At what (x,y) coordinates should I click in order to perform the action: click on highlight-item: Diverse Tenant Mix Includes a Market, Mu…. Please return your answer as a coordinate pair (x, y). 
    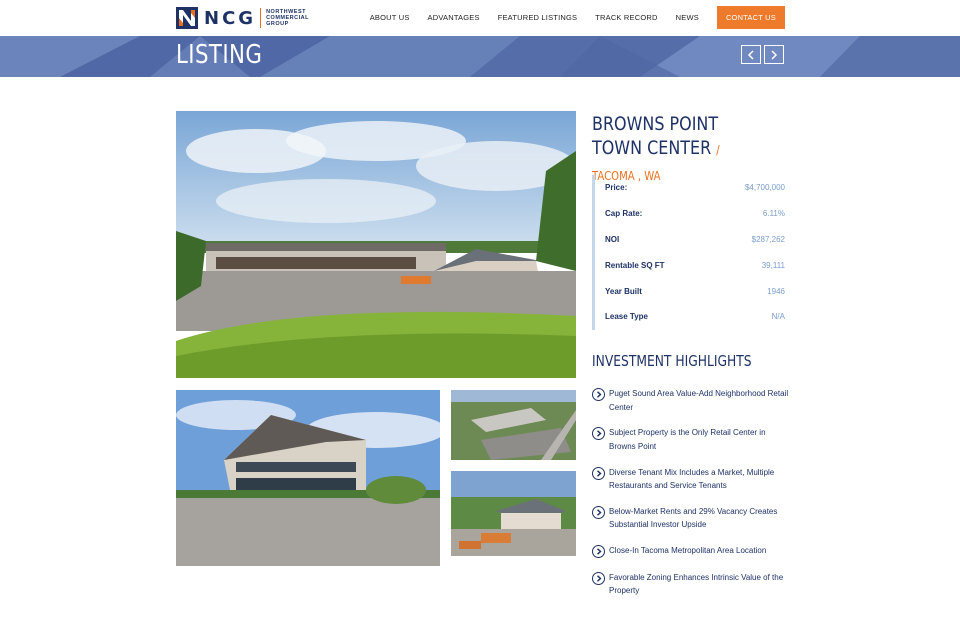
    Looking at the image, I should click on (692, 485).